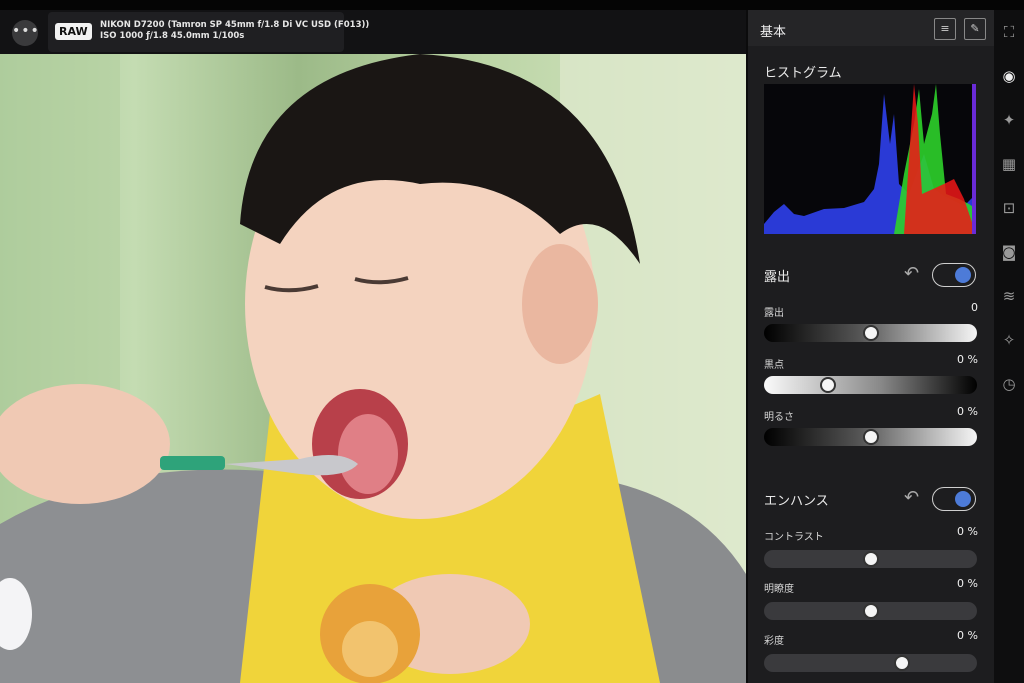  Describe the element at coordinates (25, 33) in the screenshot. I see `more-options-button: •••` at that location.